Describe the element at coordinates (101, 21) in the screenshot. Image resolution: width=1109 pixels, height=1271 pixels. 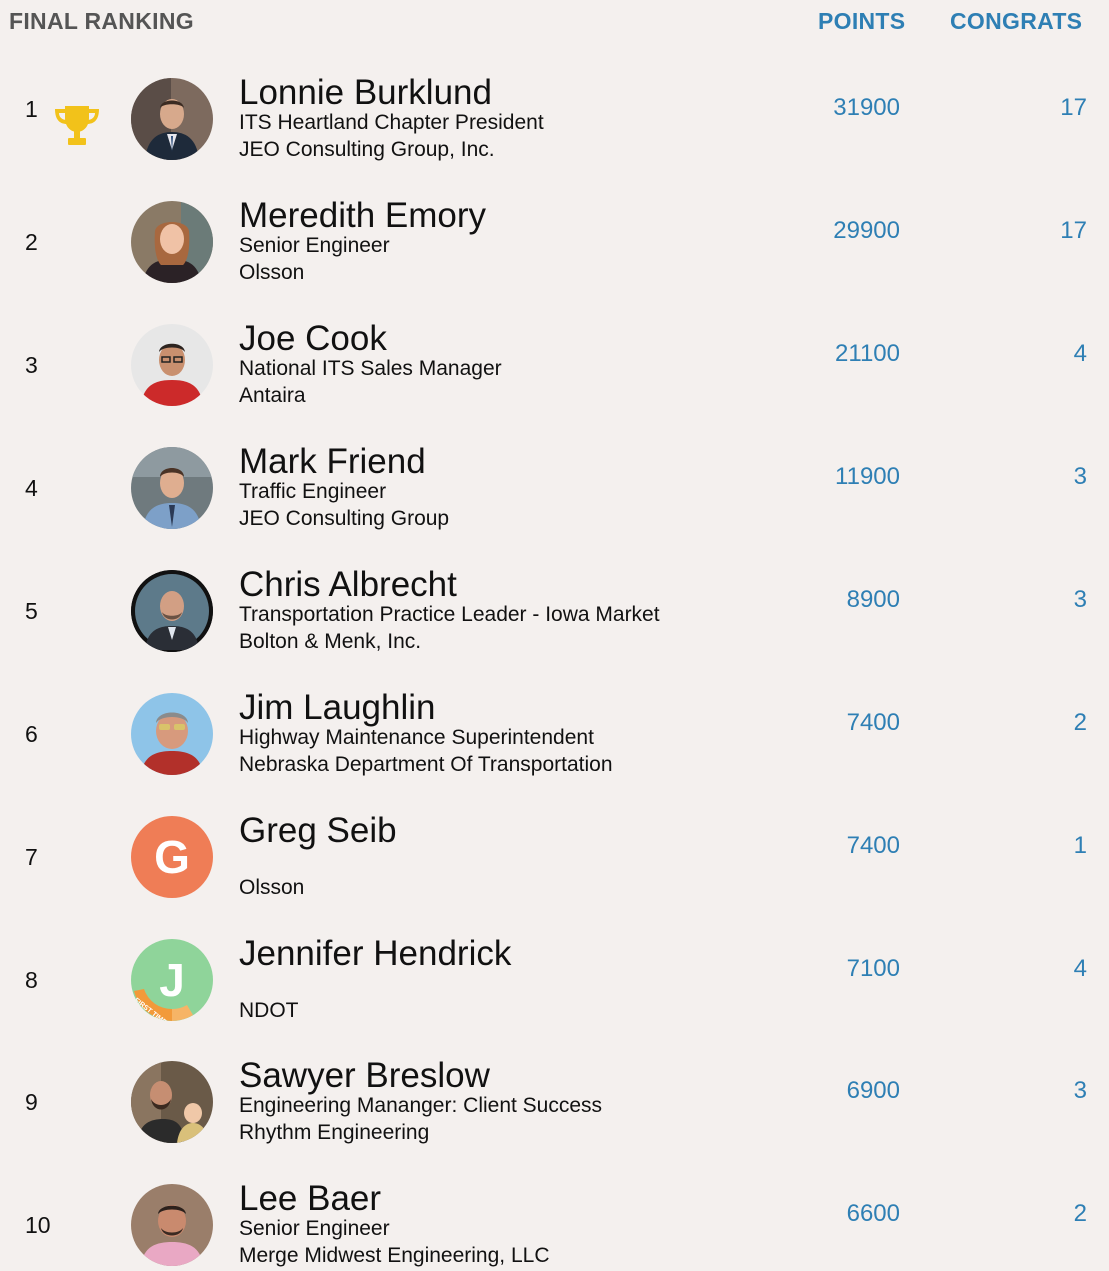
I see `page-title: FINAL RANKING` at that location.